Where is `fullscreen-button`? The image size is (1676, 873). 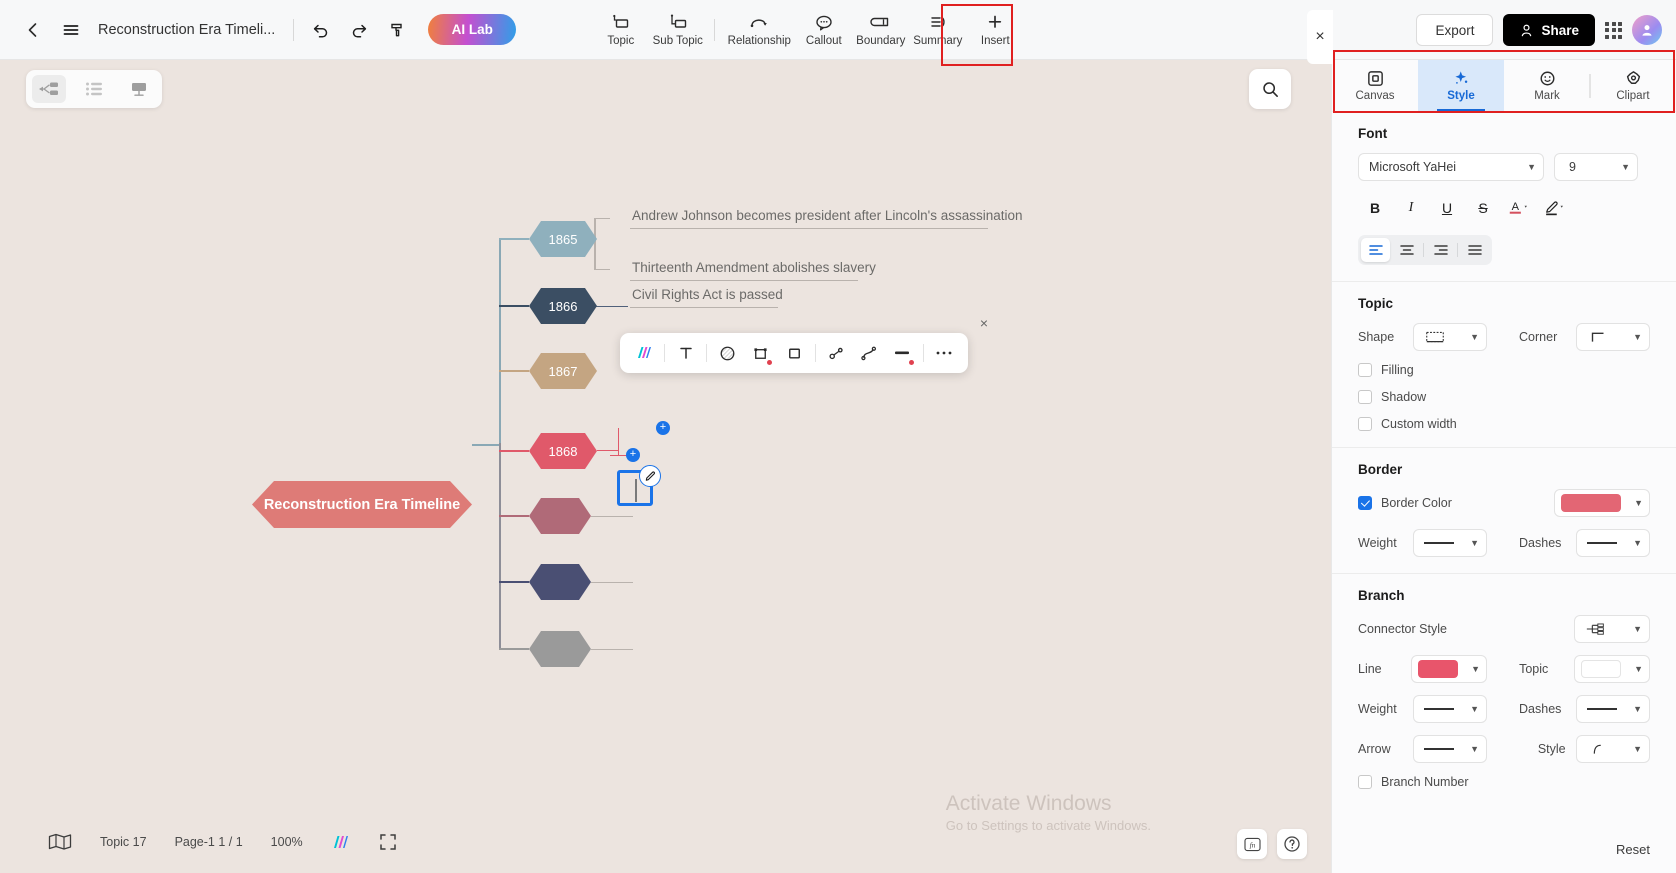 fullscreen-button is located at coordinates (388, 842).